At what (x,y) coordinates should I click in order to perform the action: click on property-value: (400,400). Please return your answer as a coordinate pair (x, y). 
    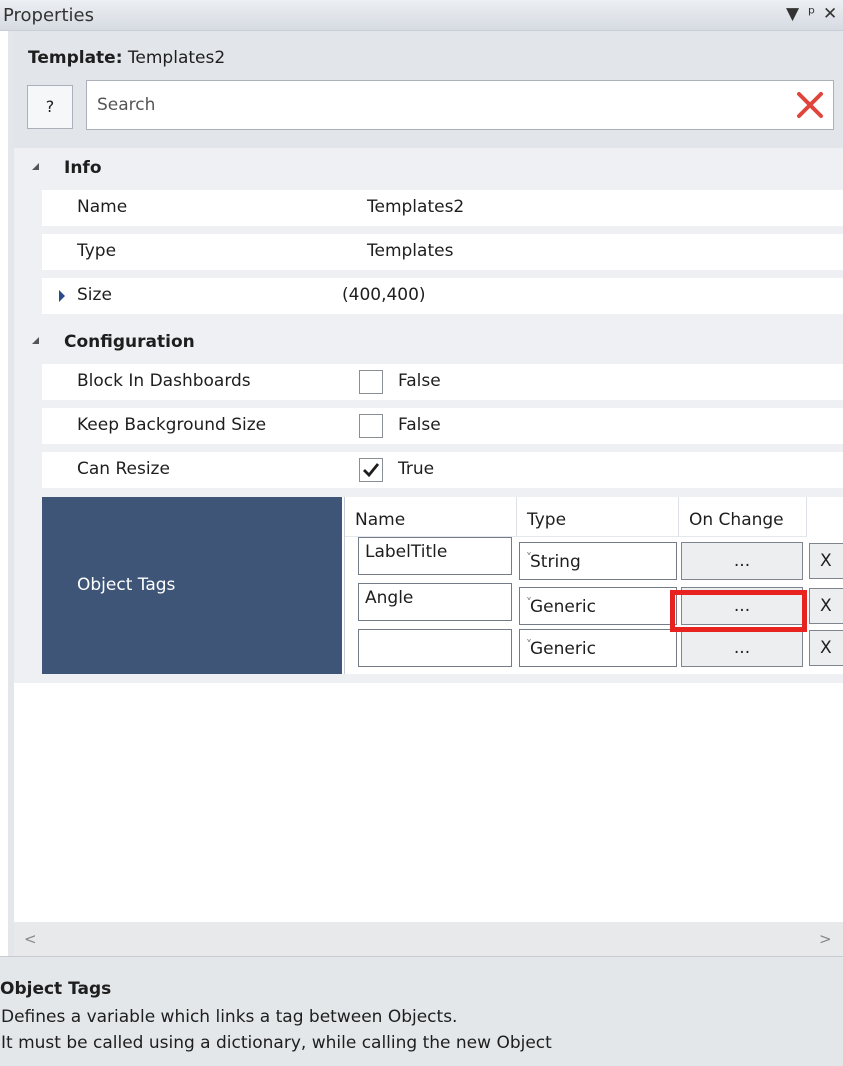
    Looking at the image, I should click on (384, 295).